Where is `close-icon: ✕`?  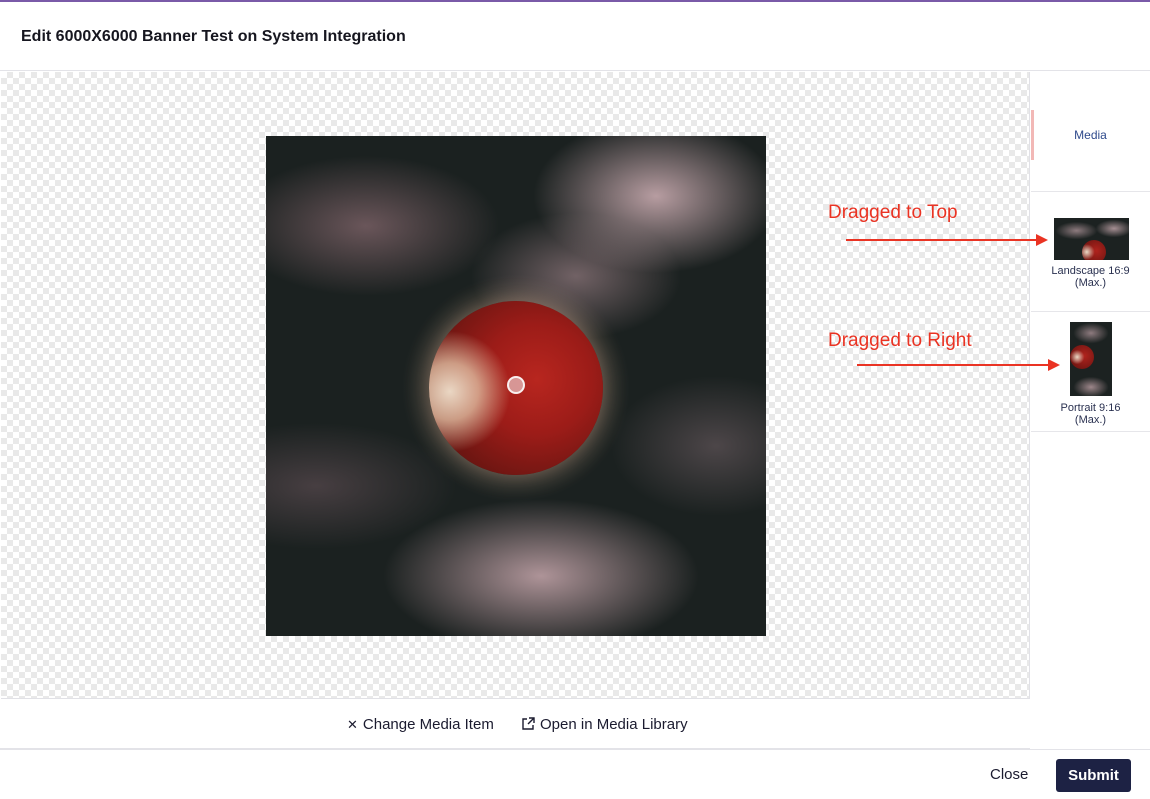
close-icon: ✕ is located at coordinates (352, 724).